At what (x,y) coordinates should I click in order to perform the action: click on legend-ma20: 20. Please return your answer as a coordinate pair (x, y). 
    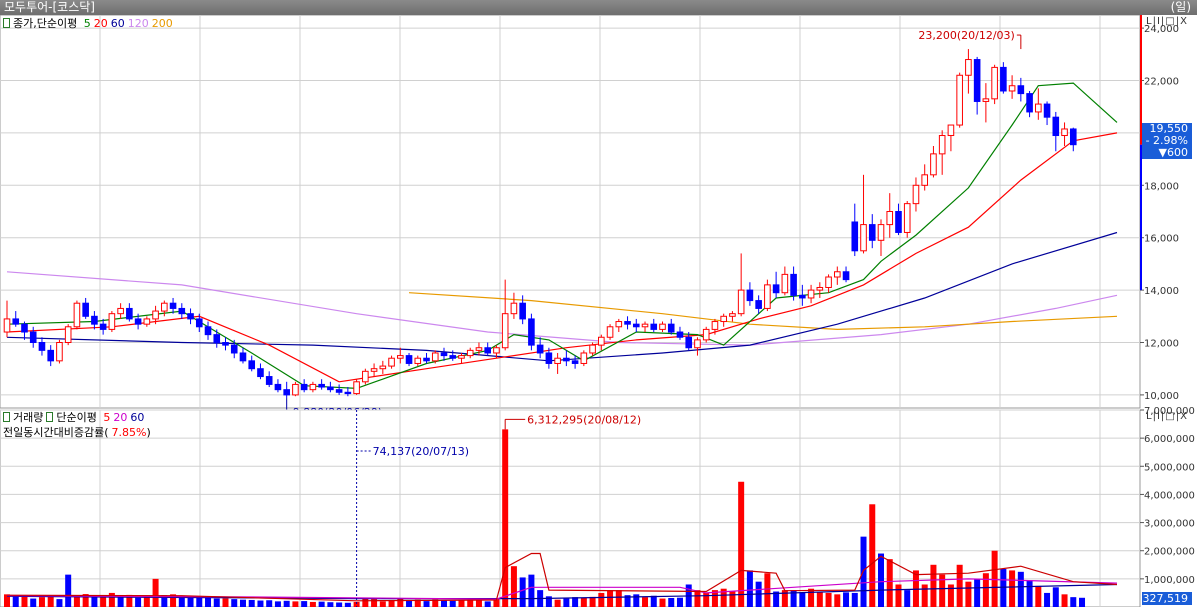
    Looking at the image, I should click on (100, 23).